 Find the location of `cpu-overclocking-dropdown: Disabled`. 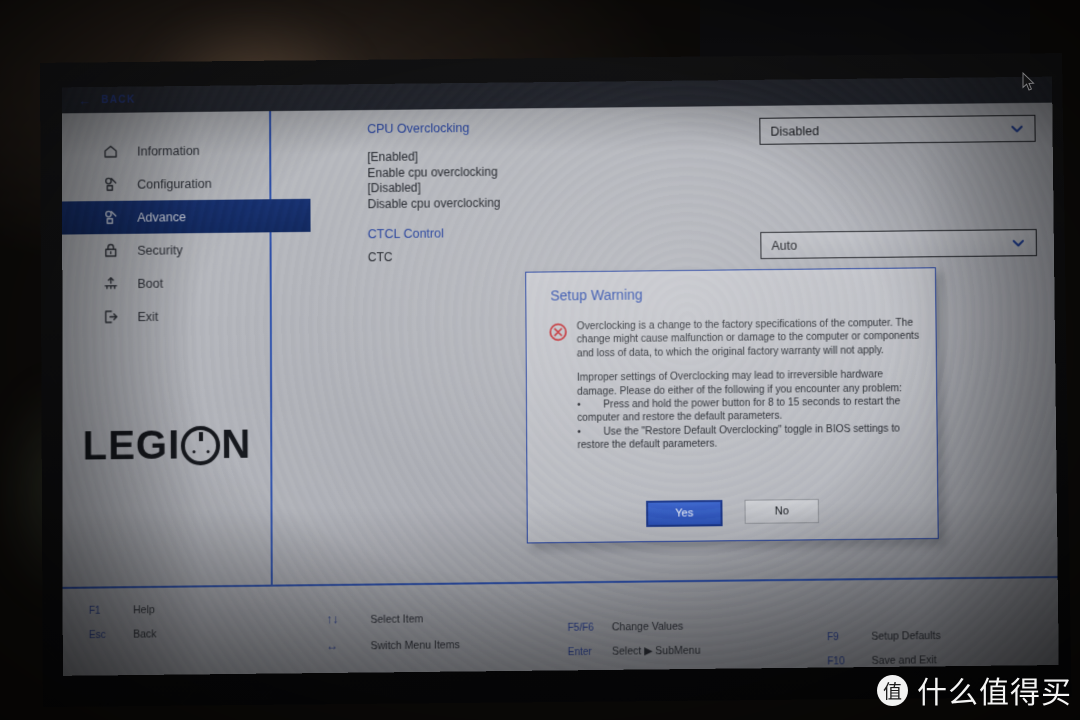

cpu-overclocking-dropdown: Disabled is located at coordinates (897, 129).